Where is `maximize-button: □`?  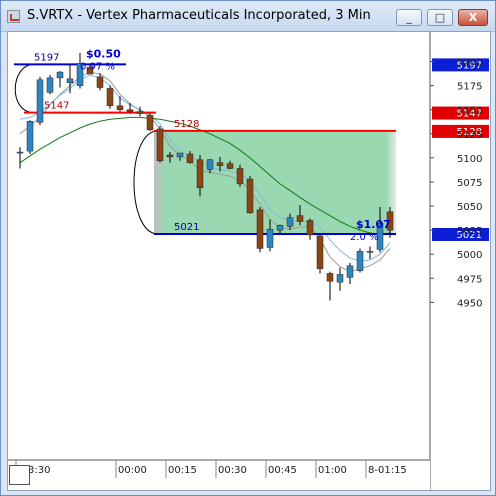
maximize-button: □ is located at coordinates (440, 17).